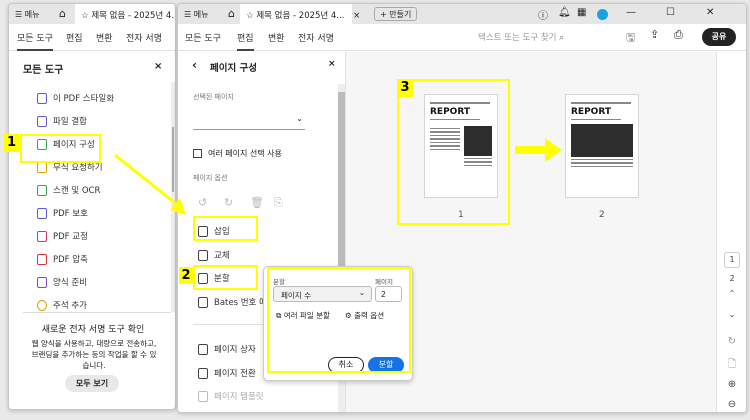 This screenshot has height=420, width=750. I want to click on annotation-label-2: 2, so click(186, 275).